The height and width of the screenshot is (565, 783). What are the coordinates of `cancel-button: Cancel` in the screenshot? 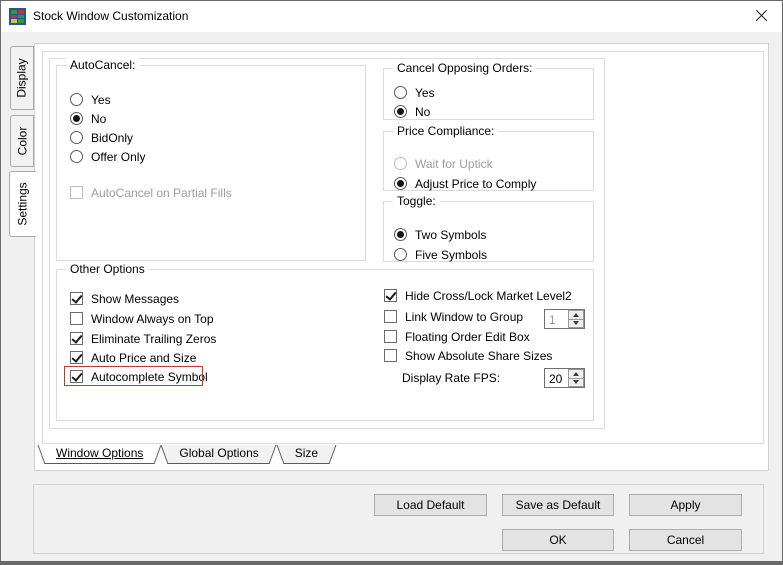 It's located at (685, 540).